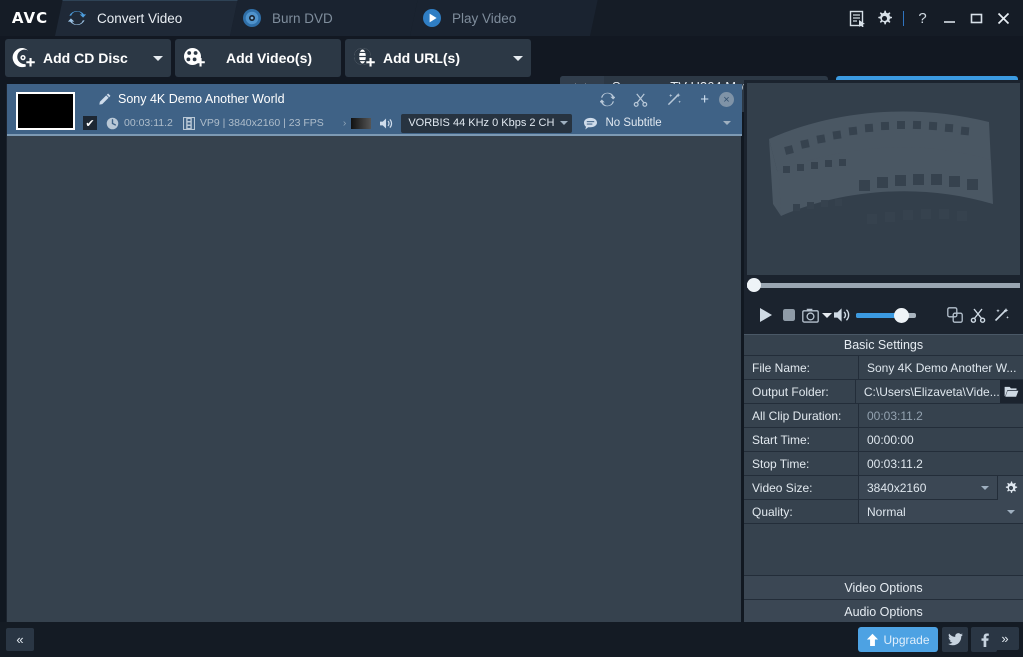 The image size is (1023, 657). I want to click on tab-label: Play Video, so click(484, 18).